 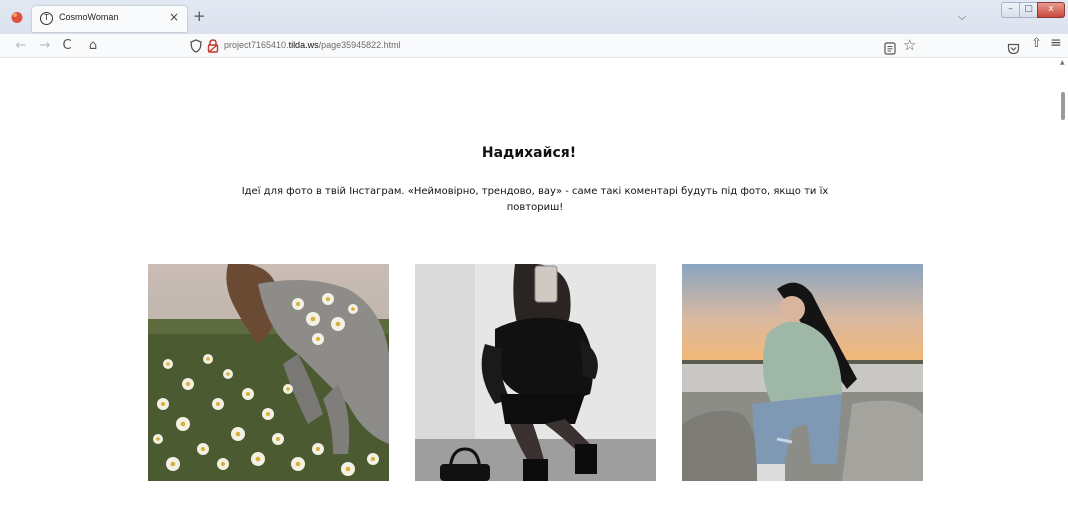 What do you see at coordinates (534, 17) in the screenshot?
I see `tab-bar: T CosmoWoman × + ⌵ – □ x` at bounding box center [534, 17].